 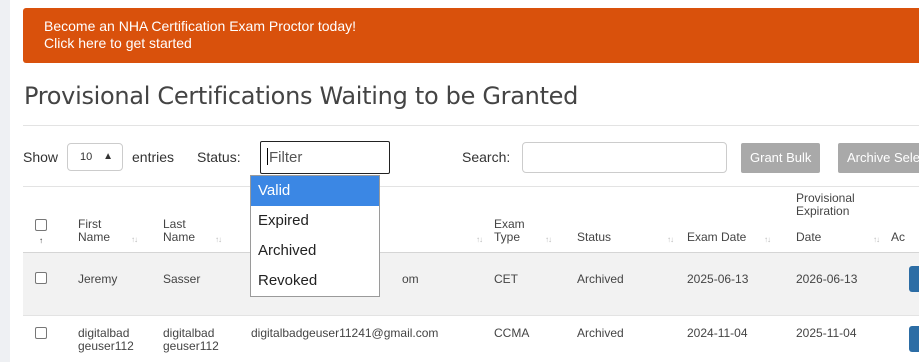 What do you see at coordinates (106, 346) in the screenshot?
I see `cell-first-name-line2: geuser112` at bounding box center [106, 346].